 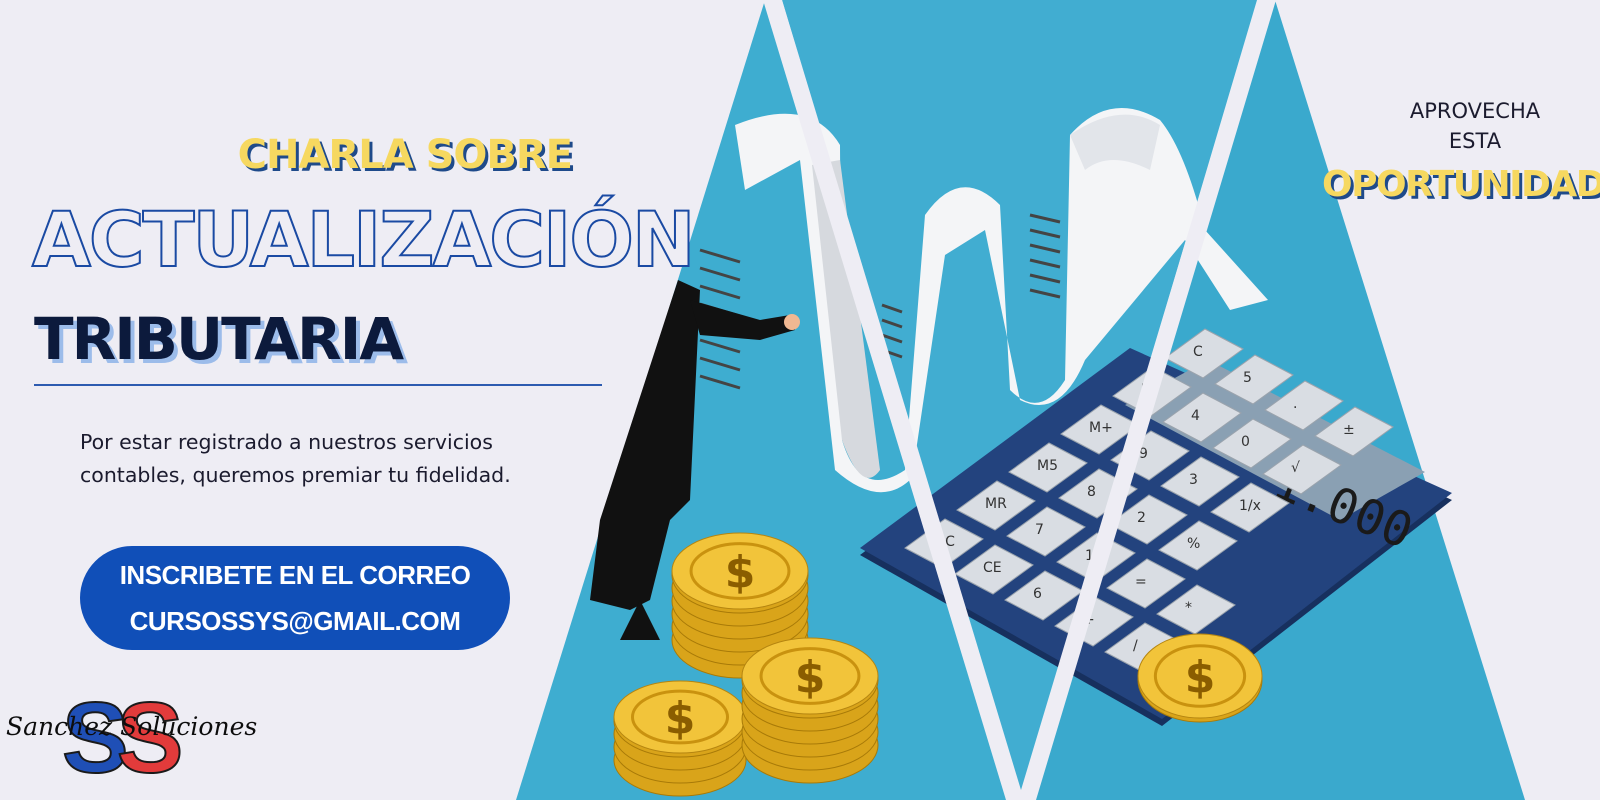 I want to click on calculator-key-label: 5, so click(x=1247, y=378).